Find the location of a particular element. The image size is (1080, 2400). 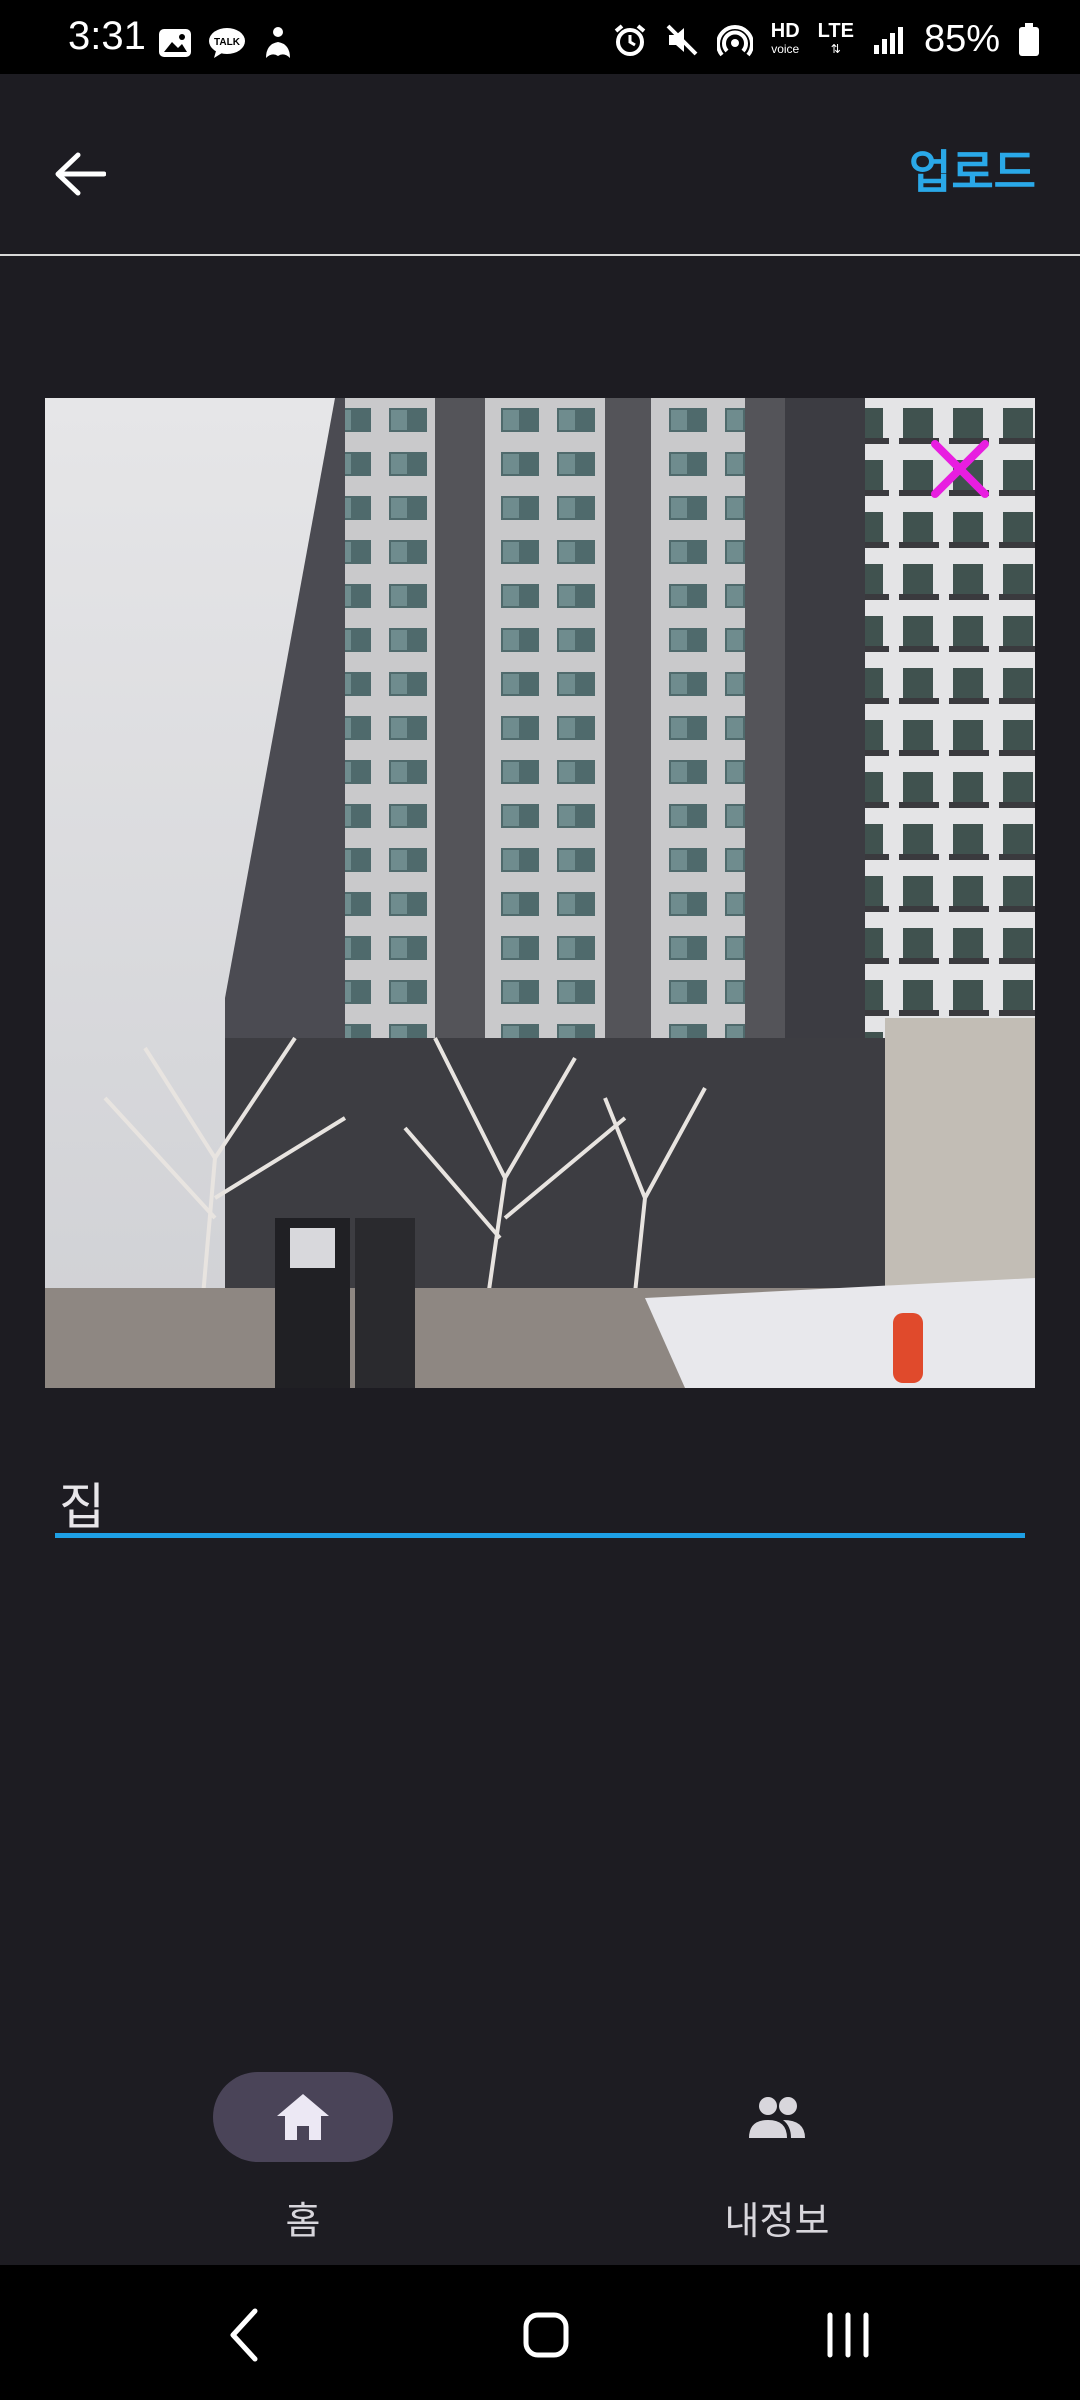

nav-home-label: 홈 is located at coordinates (303, 2221).